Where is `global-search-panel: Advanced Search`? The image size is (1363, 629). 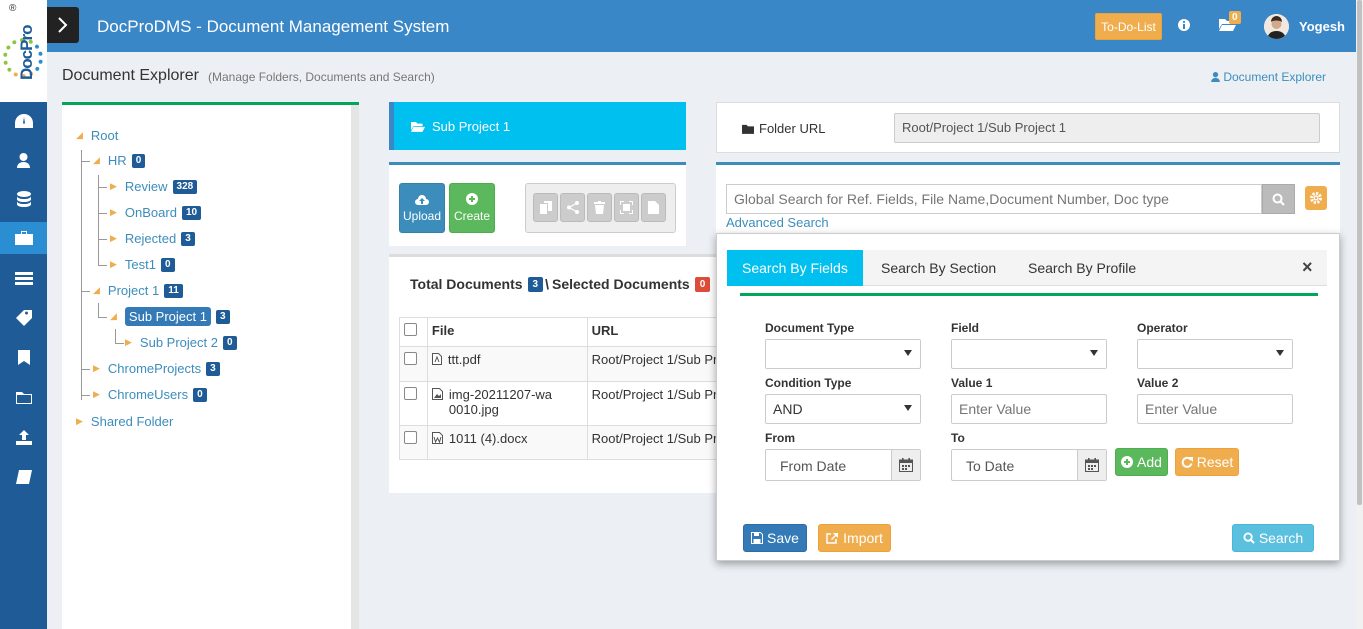
global-search-panel: Advanced Search is located at coordinates (1028, 199).